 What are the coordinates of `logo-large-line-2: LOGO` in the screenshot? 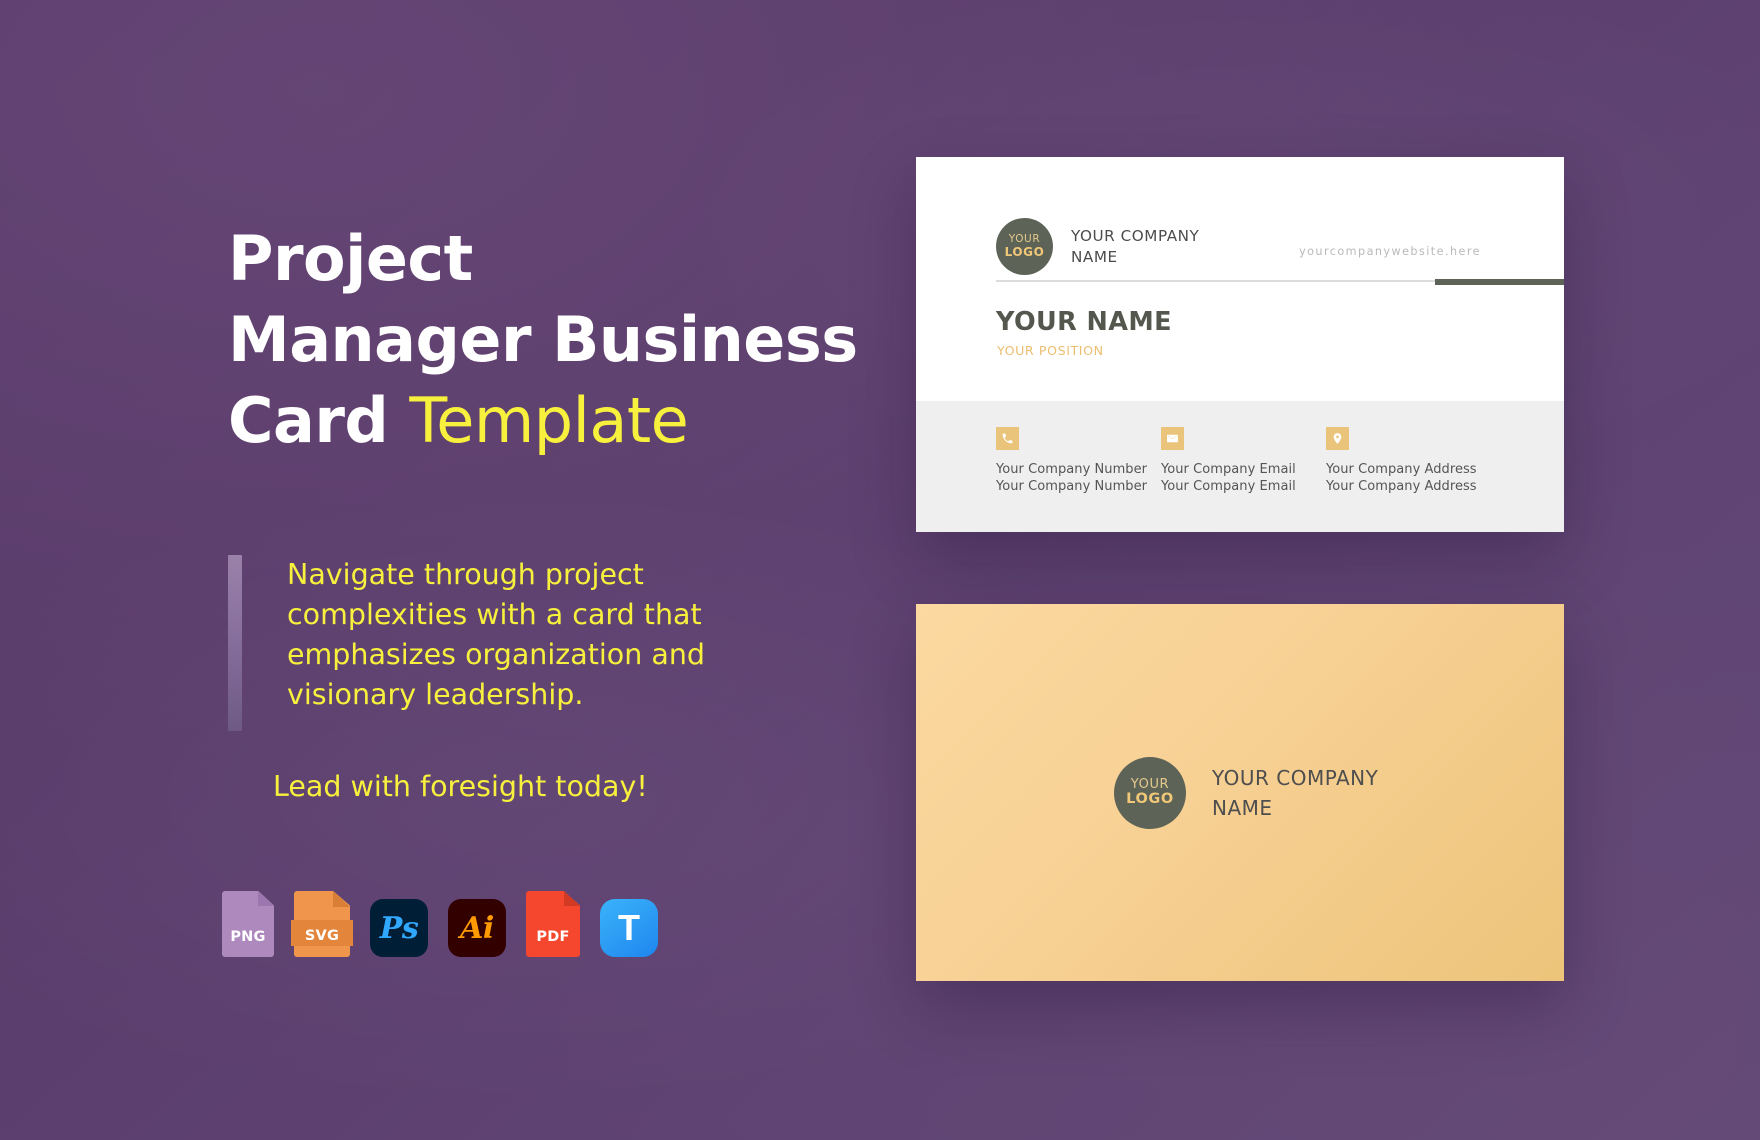 It's located at (1150, 798).